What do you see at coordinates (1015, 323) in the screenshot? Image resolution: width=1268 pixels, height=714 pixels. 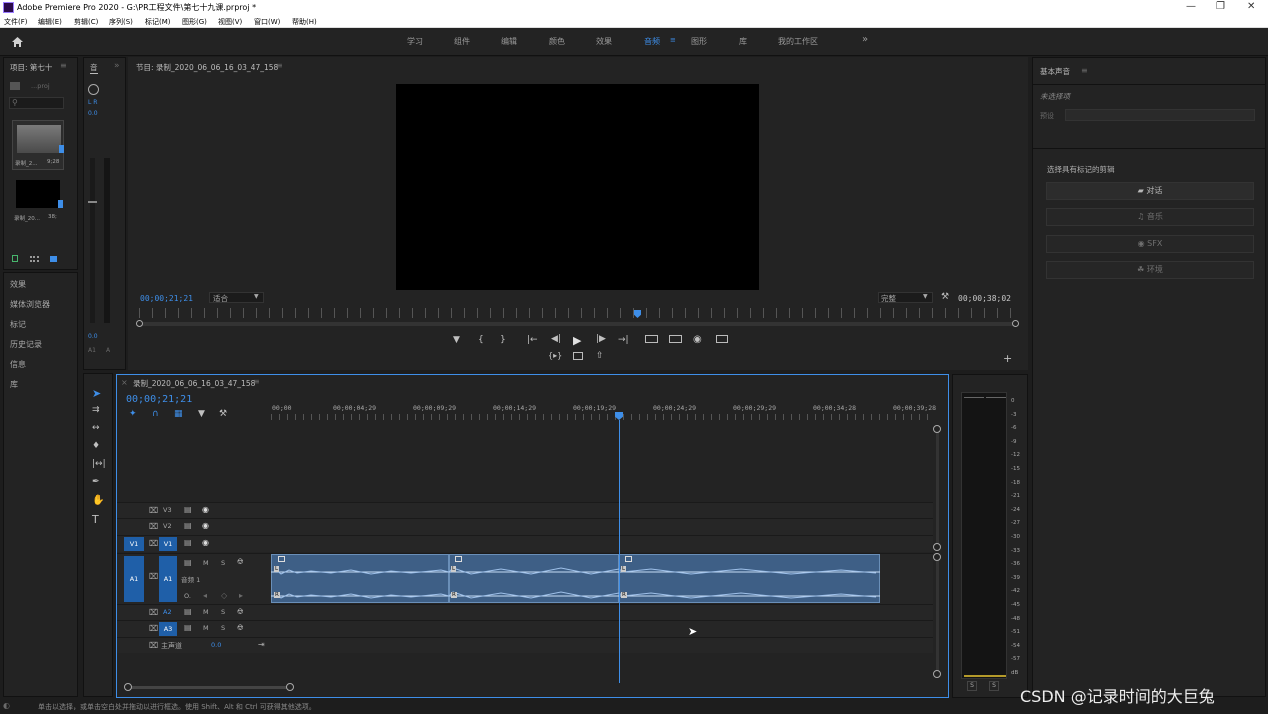 I see `scroll-handle-right` at bounding box center [1015, 323].